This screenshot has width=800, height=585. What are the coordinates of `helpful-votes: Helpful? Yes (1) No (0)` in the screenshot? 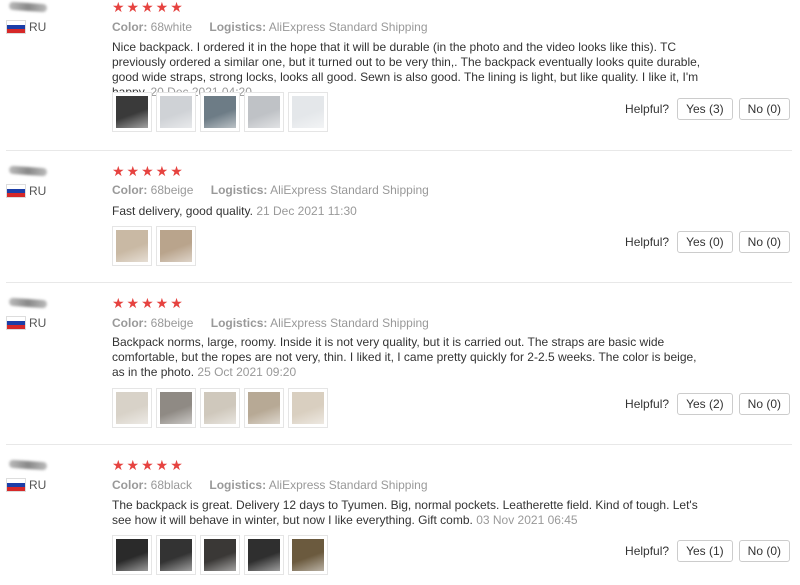 It's located at (707, 551).